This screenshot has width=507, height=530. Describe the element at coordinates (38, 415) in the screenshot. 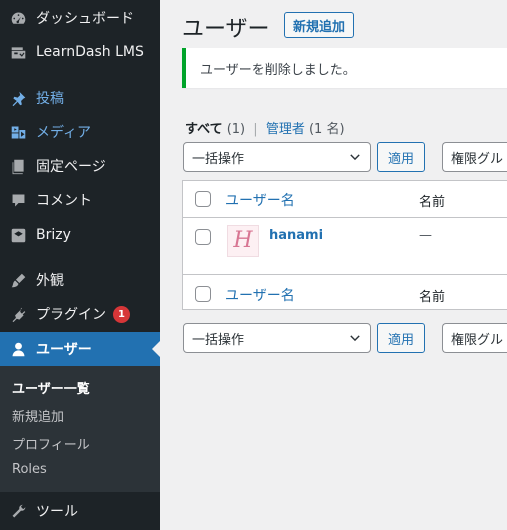

I see `submenu-add-new: 新規追加` at that location.